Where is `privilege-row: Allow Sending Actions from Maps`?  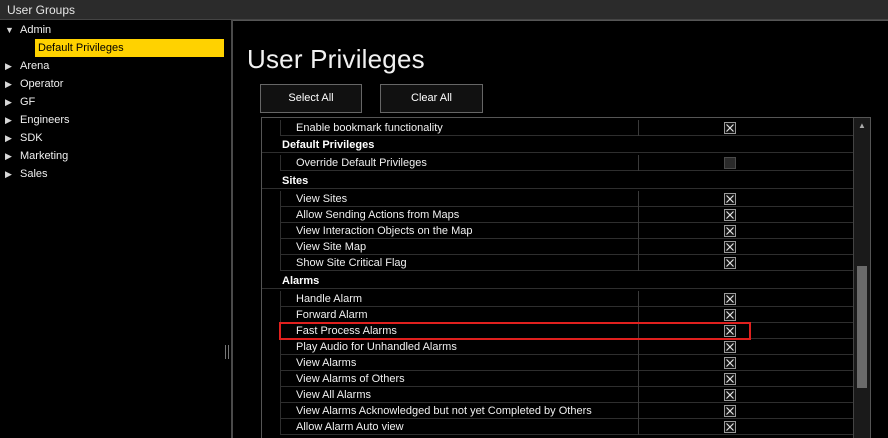 privilege-row: Allow Sending Actions from Maps is located at coordinates (558, 215).